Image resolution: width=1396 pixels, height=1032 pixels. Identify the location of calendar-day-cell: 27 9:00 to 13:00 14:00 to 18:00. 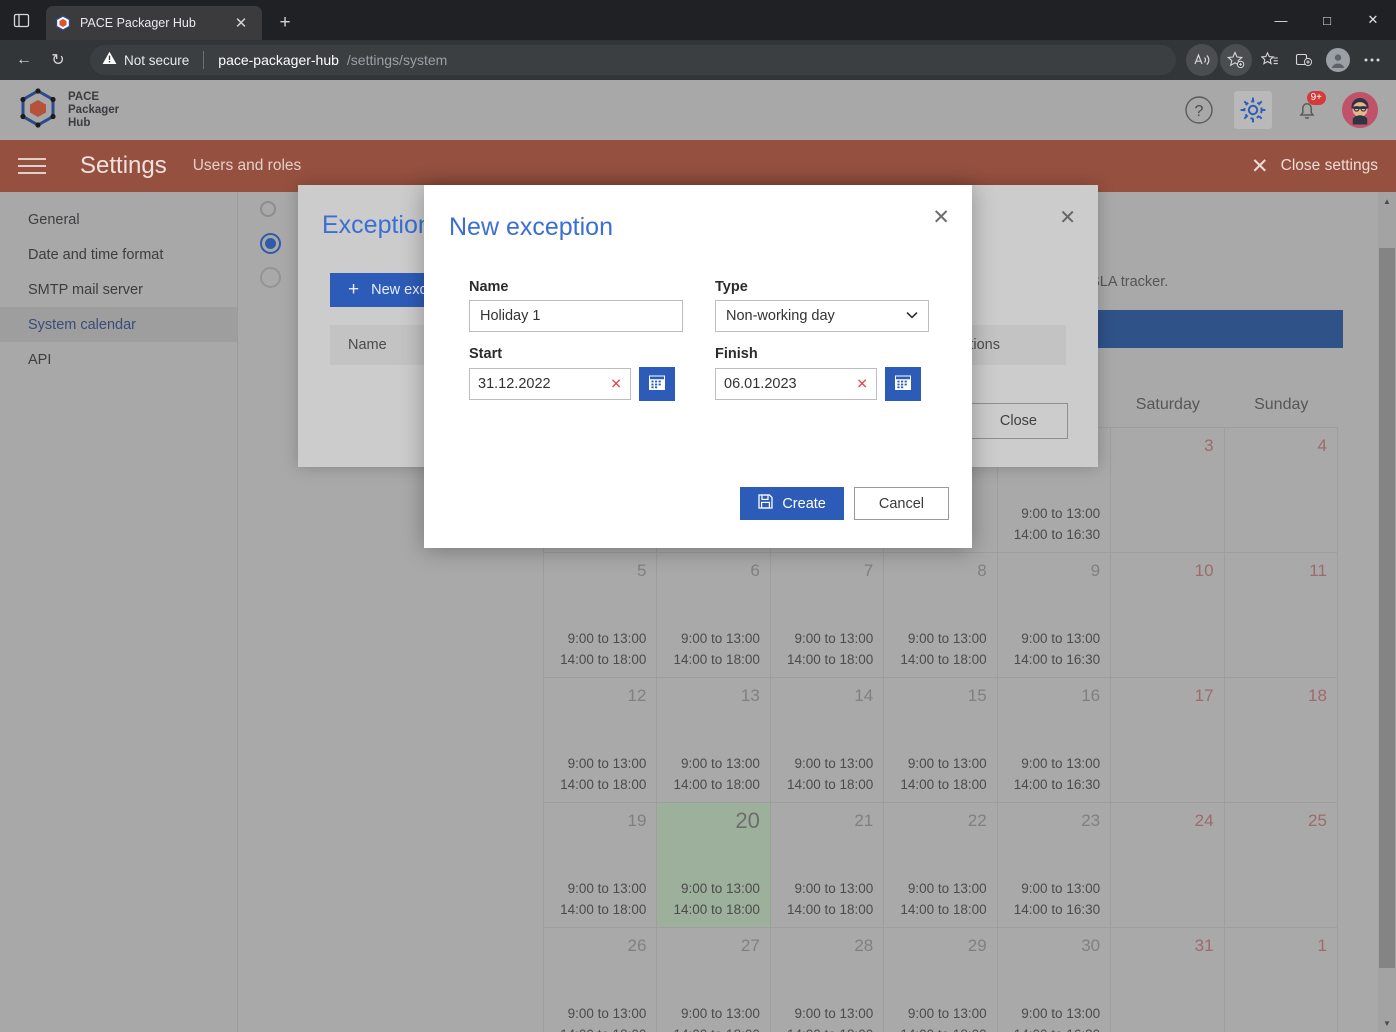
(714, 980).